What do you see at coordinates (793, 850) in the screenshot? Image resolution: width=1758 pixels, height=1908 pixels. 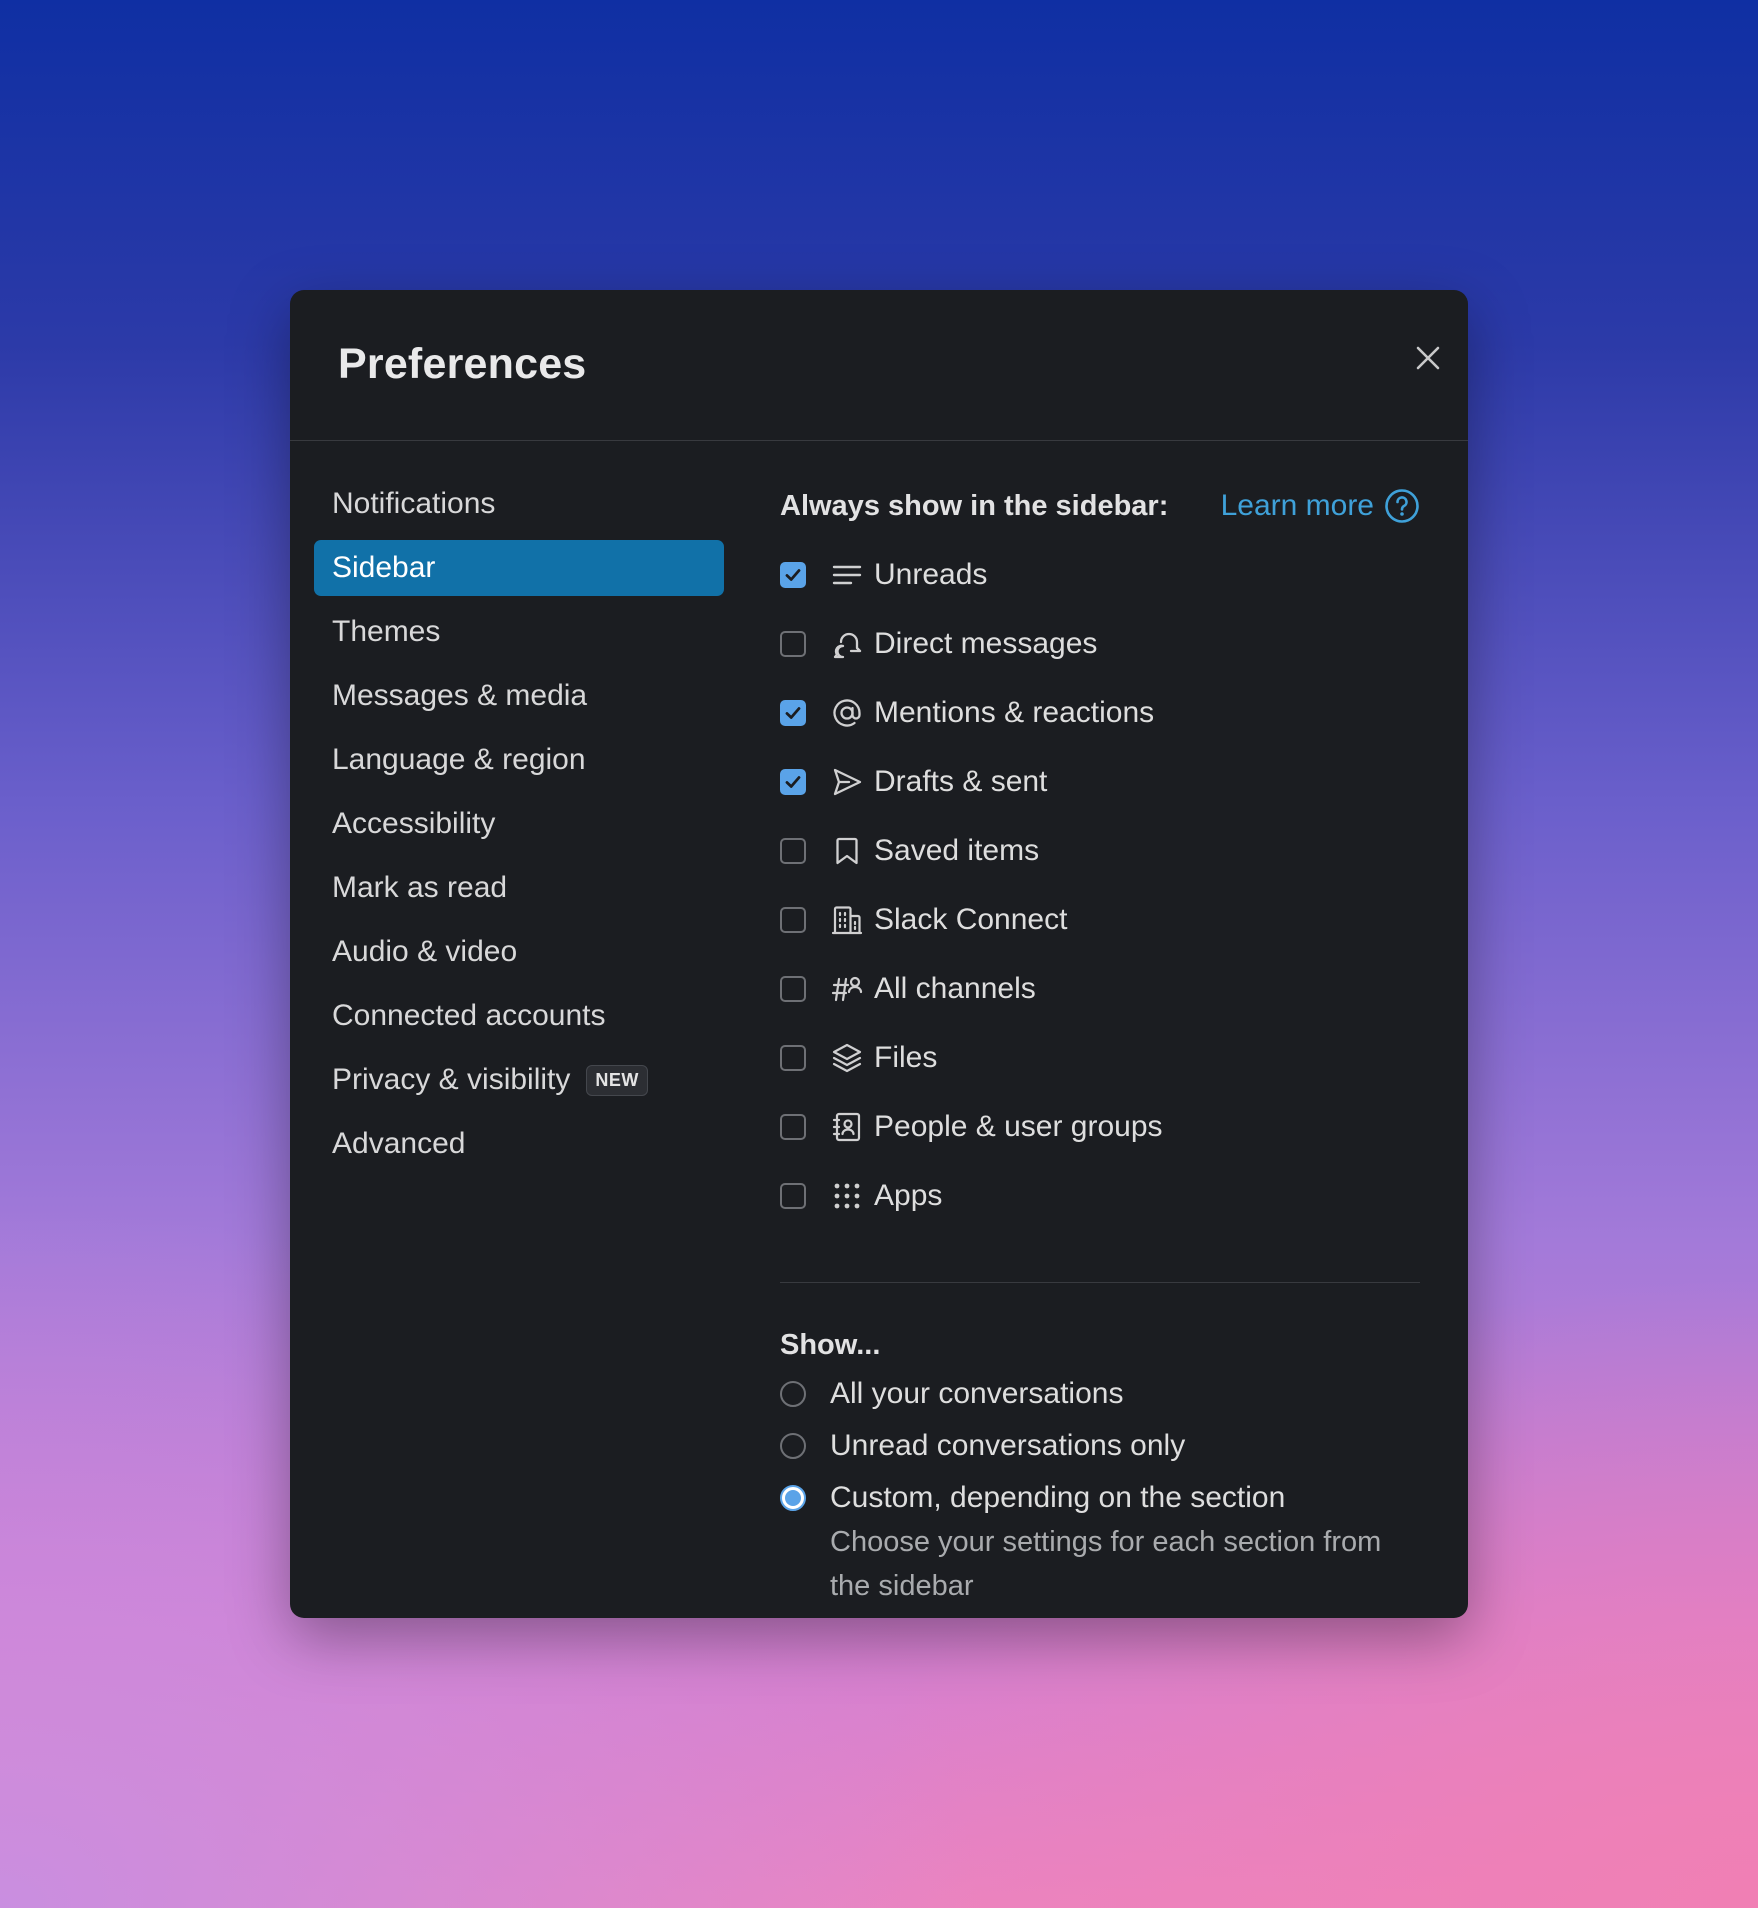 I see `saved-items-checkbox` at bounding box center [793, 850].